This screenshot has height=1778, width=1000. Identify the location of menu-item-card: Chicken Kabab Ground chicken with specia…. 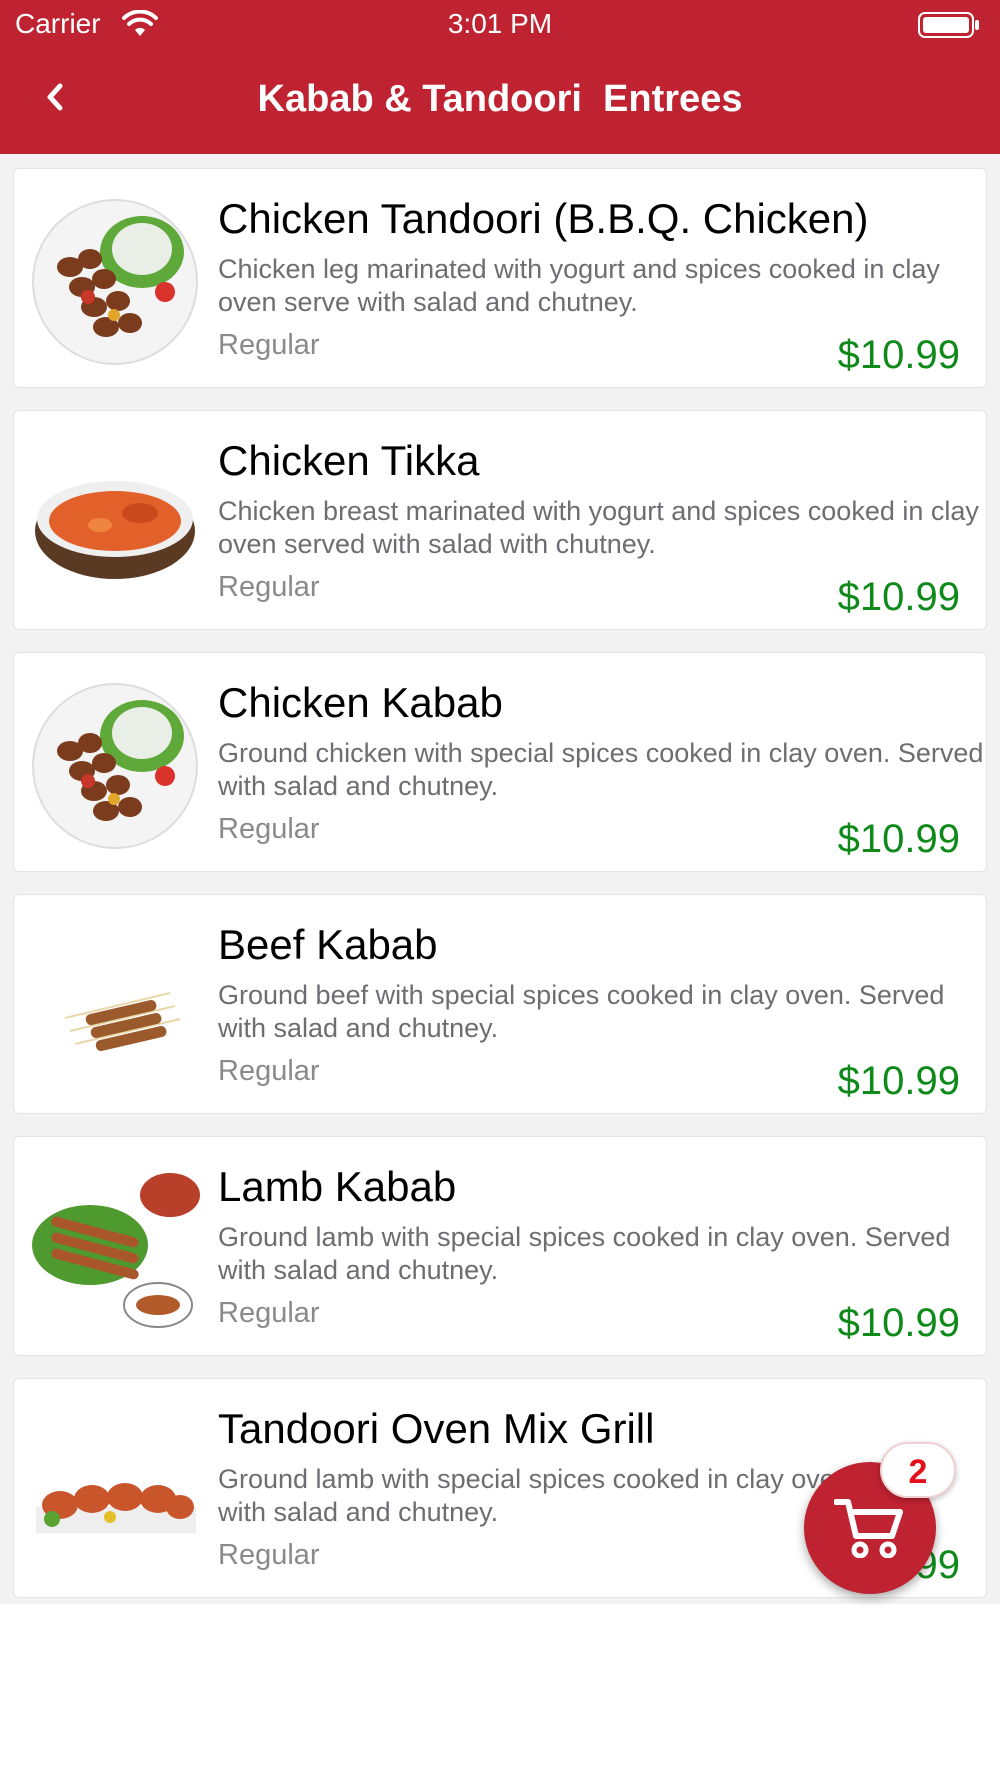
(500, 762).